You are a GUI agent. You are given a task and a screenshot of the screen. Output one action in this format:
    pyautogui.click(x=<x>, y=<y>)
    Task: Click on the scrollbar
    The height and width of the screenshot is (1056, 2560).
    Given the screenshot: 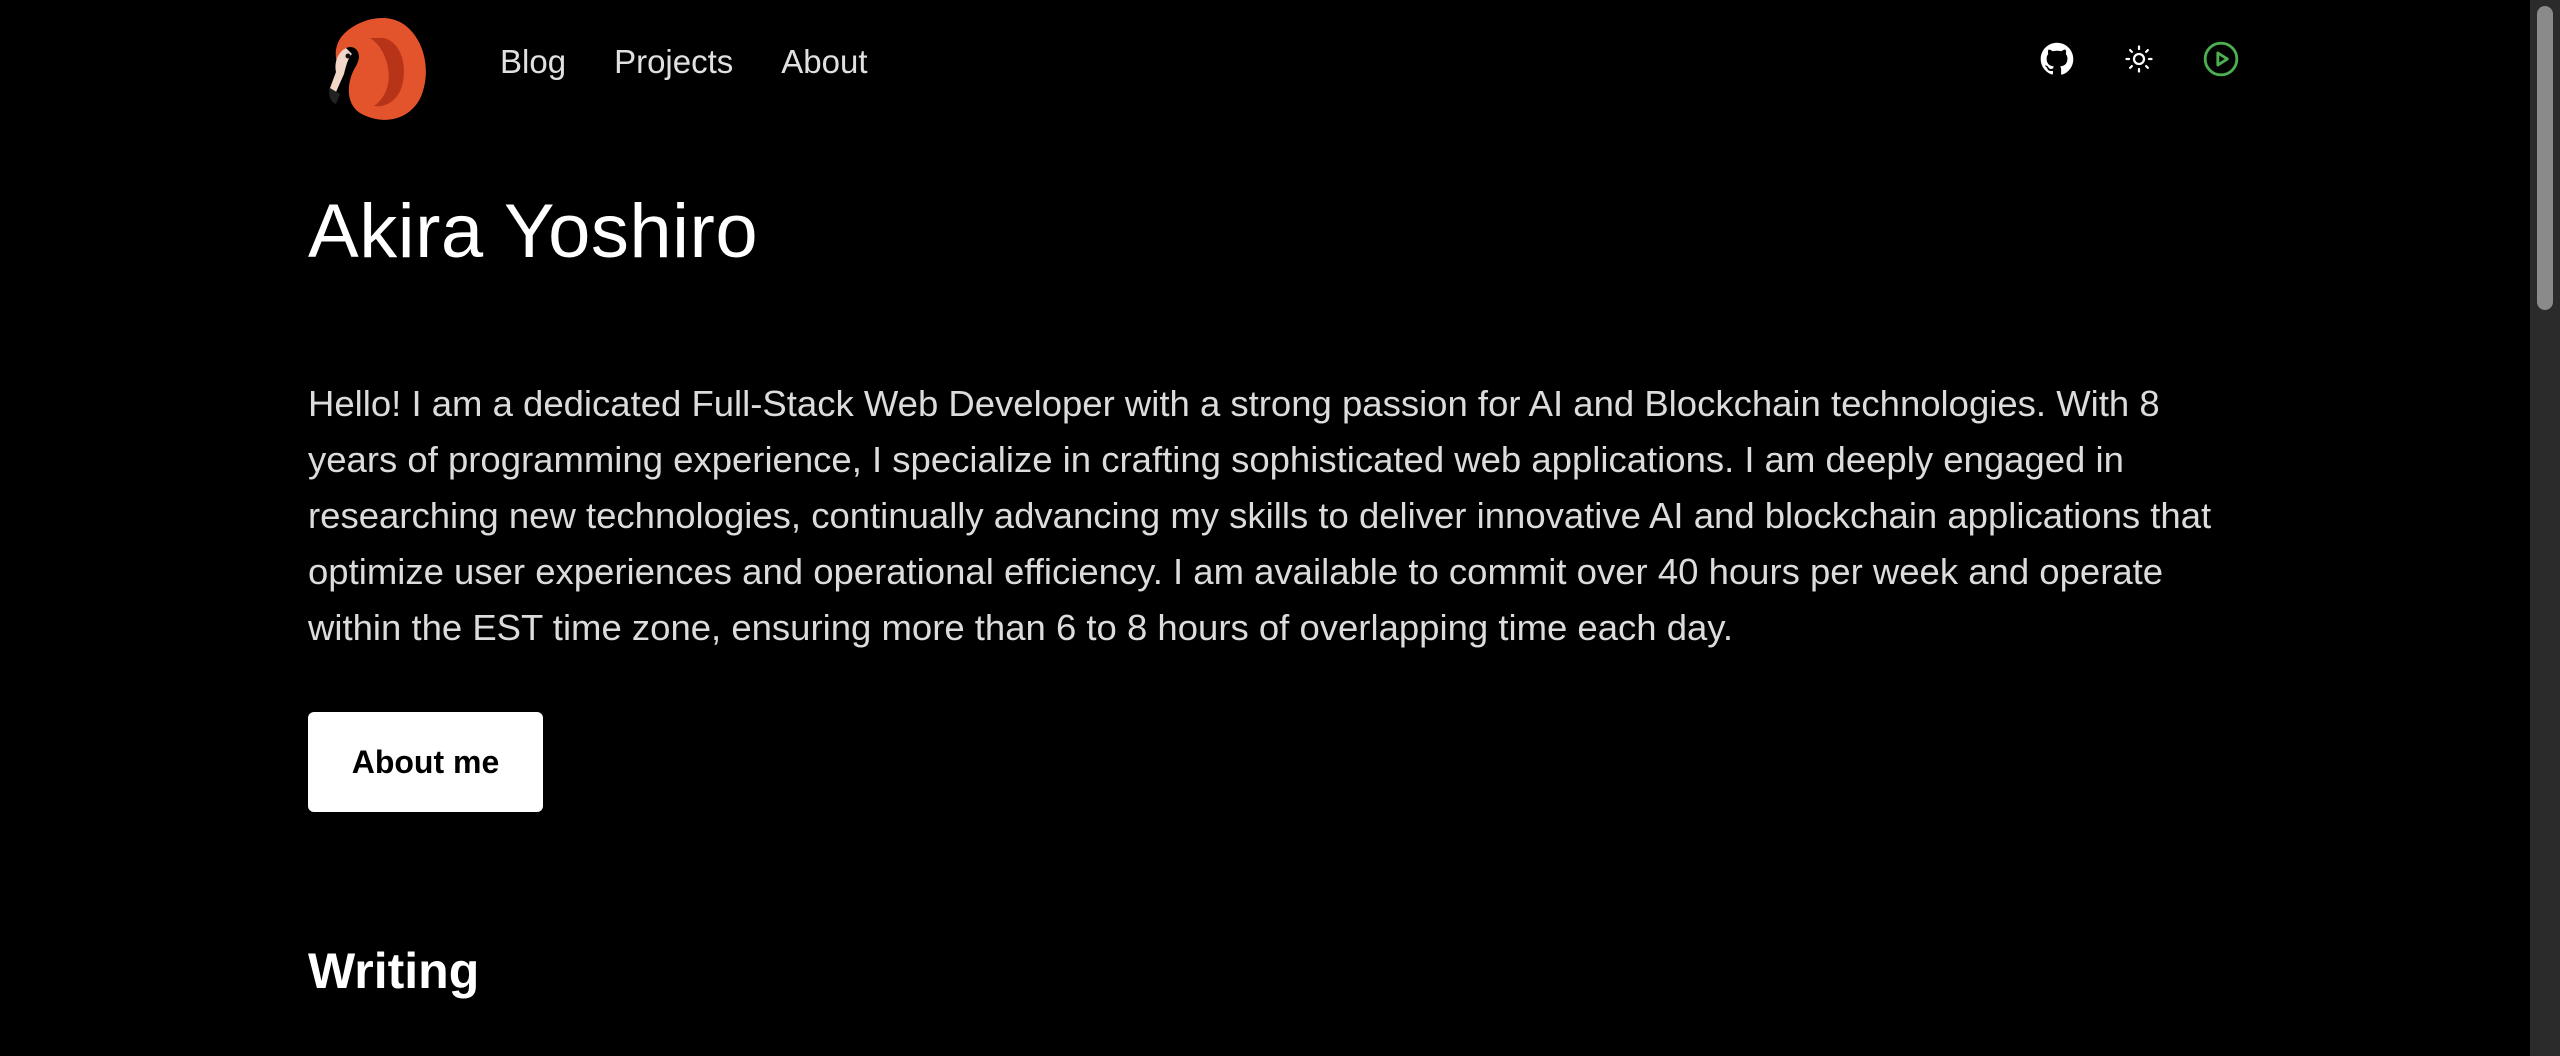 What is the action you would take?
    pyautogui.click(x=2545, y=528)
    